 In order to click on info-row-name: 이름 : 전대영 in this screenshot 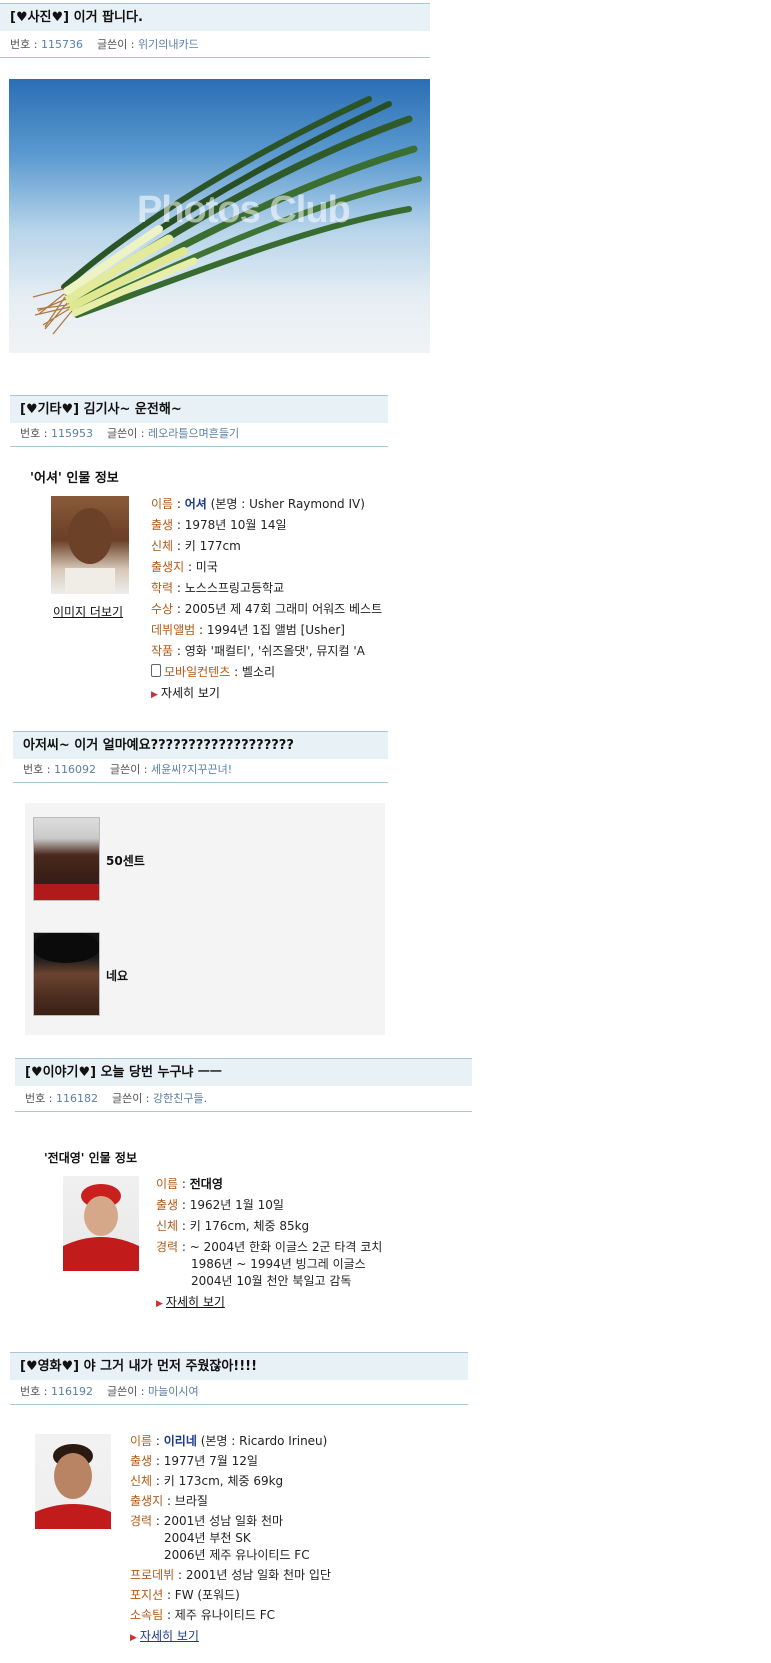, I will do `click(189, 1184)`.